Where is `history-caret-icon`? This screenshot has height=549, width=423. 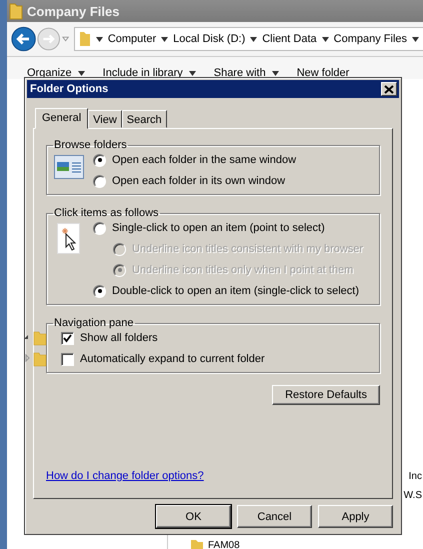 history-caret-icon is located at coordinates (65, 39).